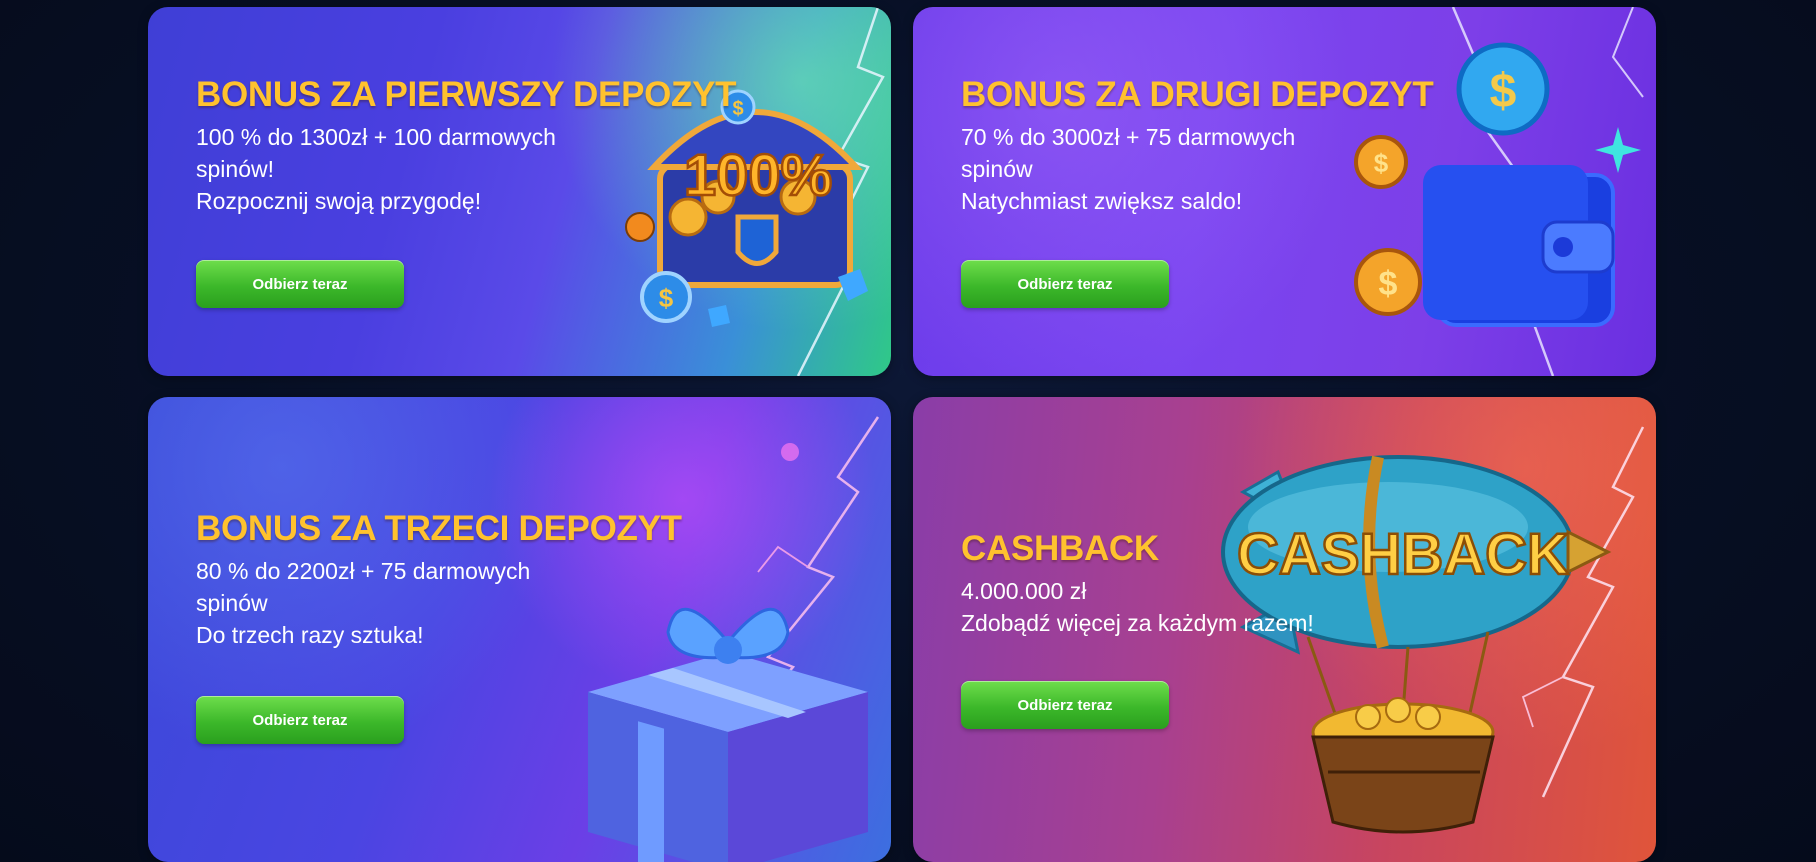 Image resolution: width=1816 pixels, height=862 pixels. Describe the element at coordinates (310, 635) in the screenshot. I see `card-text-line: Do trzech razy sztuka!` at that location.